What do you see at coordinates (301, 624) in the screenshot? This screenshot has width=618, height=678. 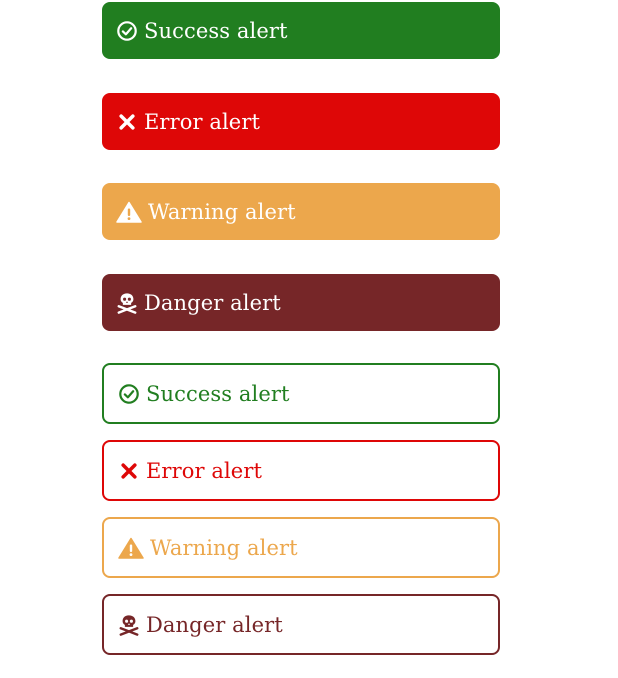 I see `danger-alert-outline: Danger alert` at bounding box center [301, 624].